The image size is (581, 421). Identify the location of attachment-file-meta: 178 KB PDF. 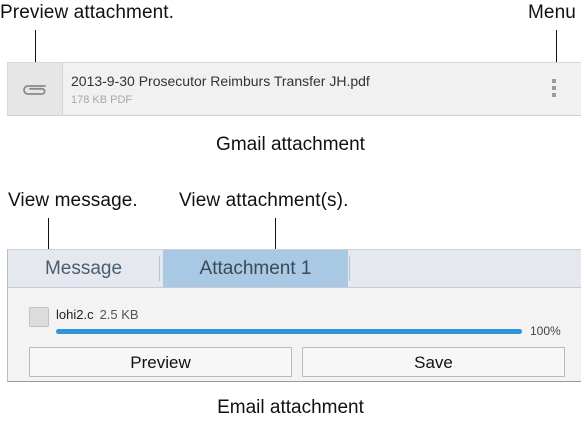
(102, 100).